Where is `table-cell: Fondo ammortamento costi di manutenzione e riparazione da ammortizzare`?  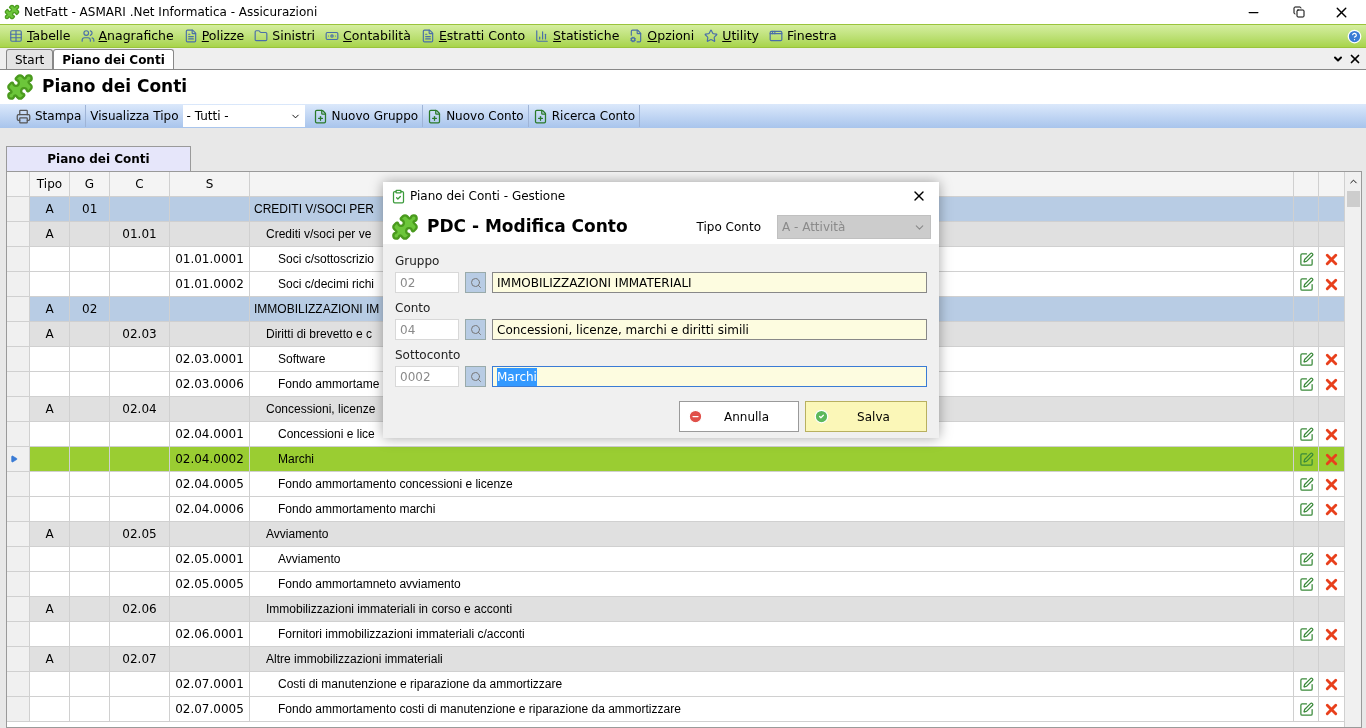
table-cell: Fondo ammortamento costi di manutenzione e riparazione da ammortizzare is located at coordinates (772, 709).